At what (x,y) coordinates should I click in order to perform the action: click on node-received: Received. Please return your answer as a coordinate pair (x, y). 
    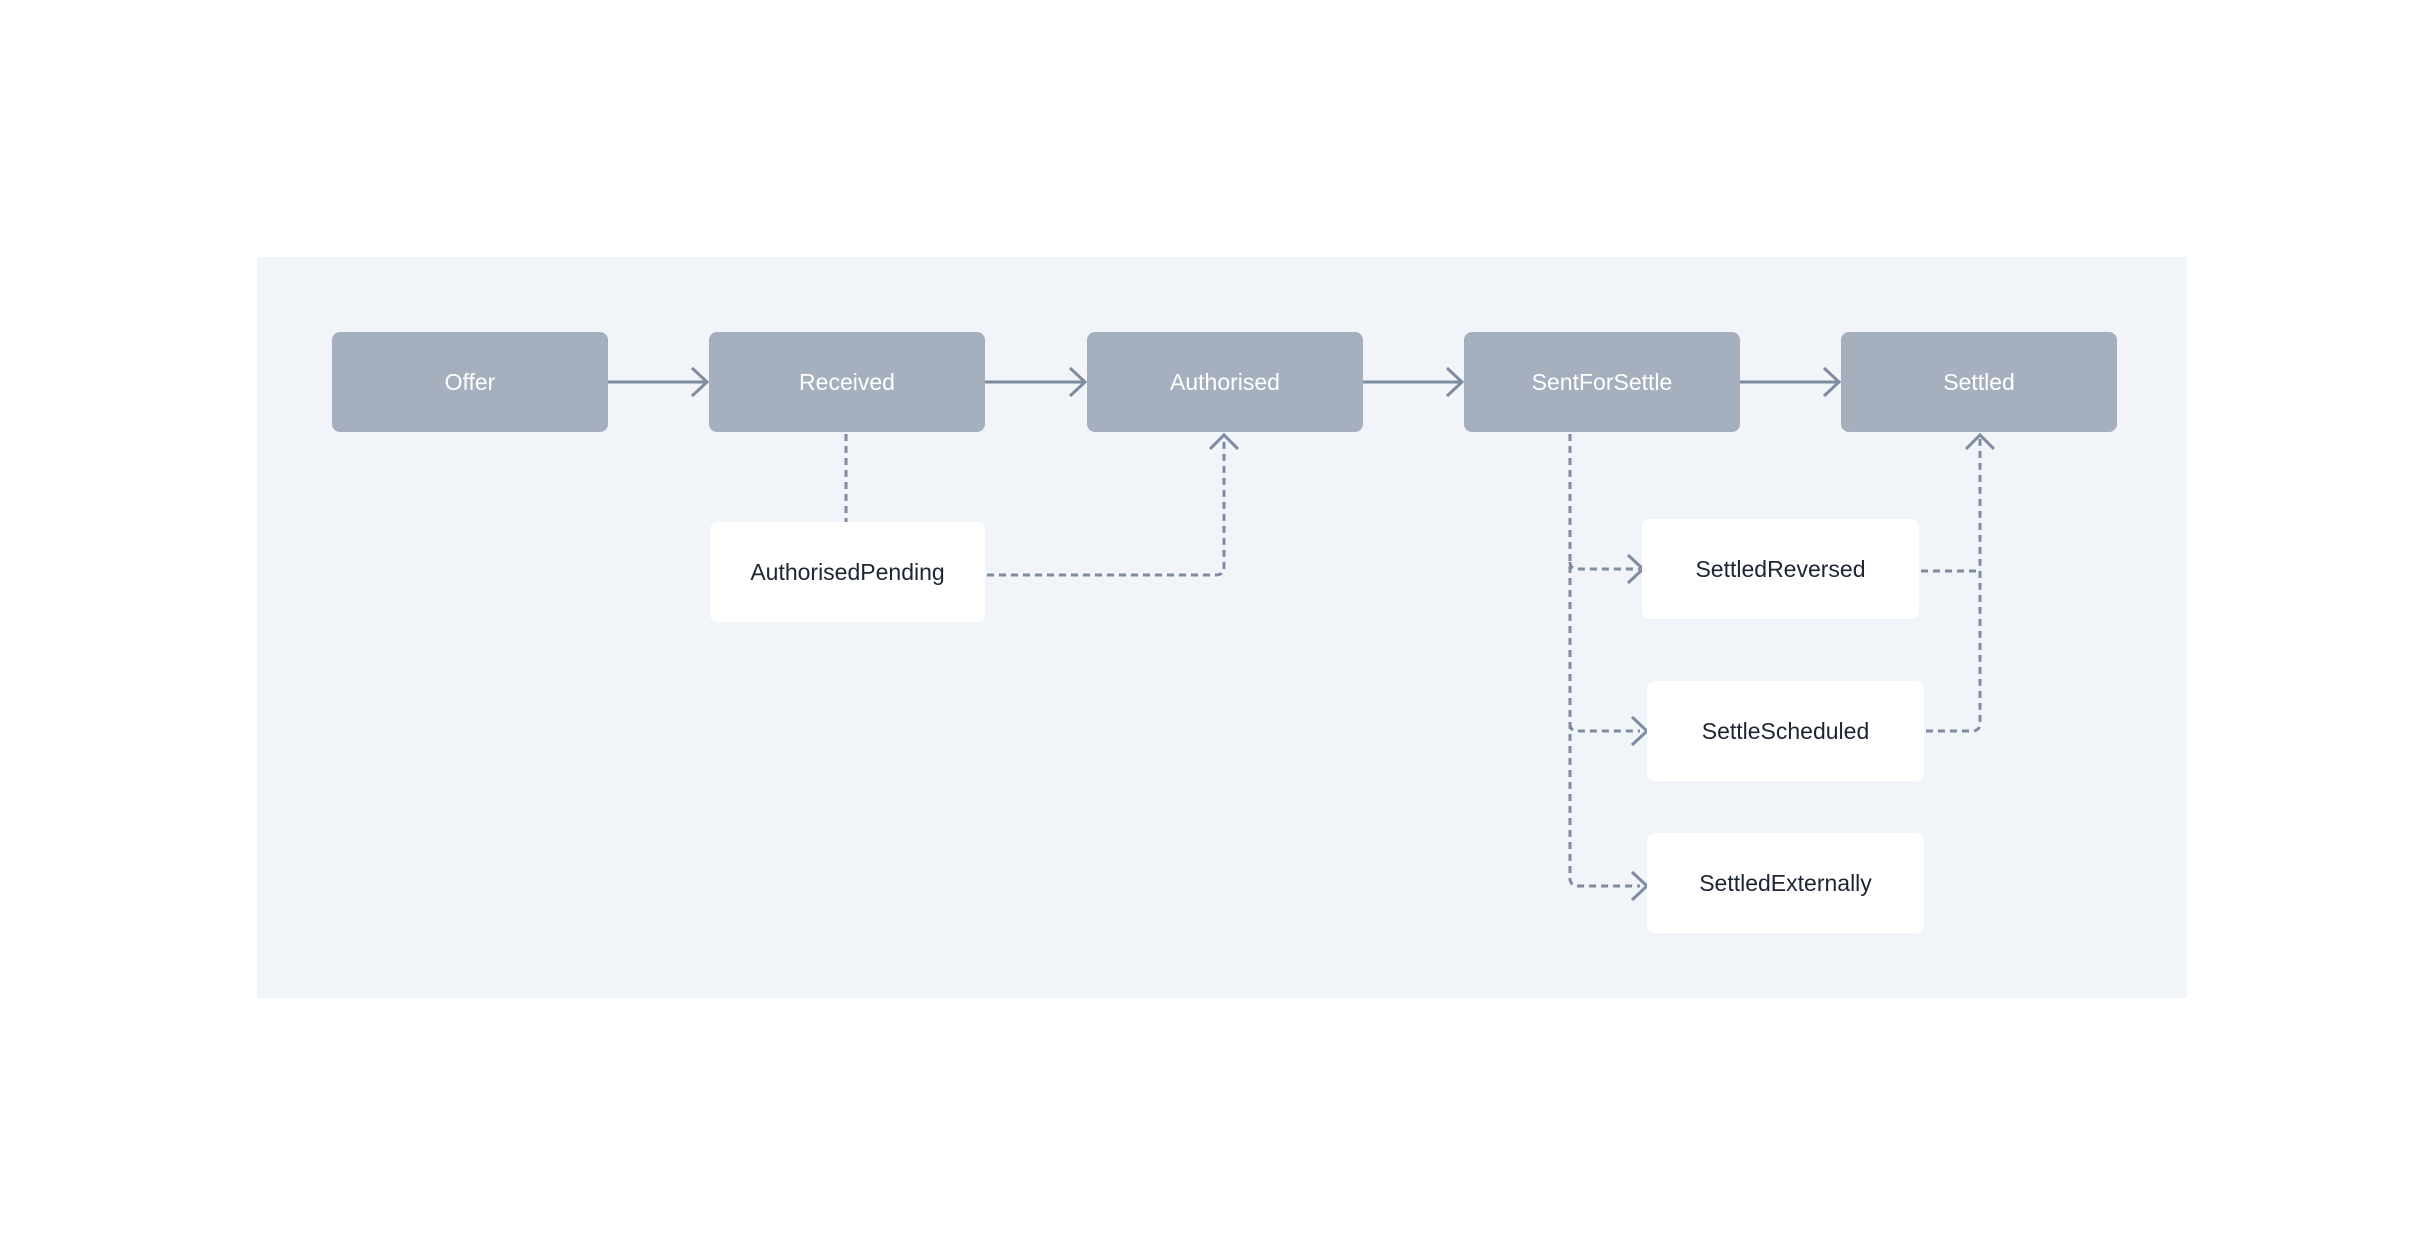
    Looking at the image, I should click on (847, 382).